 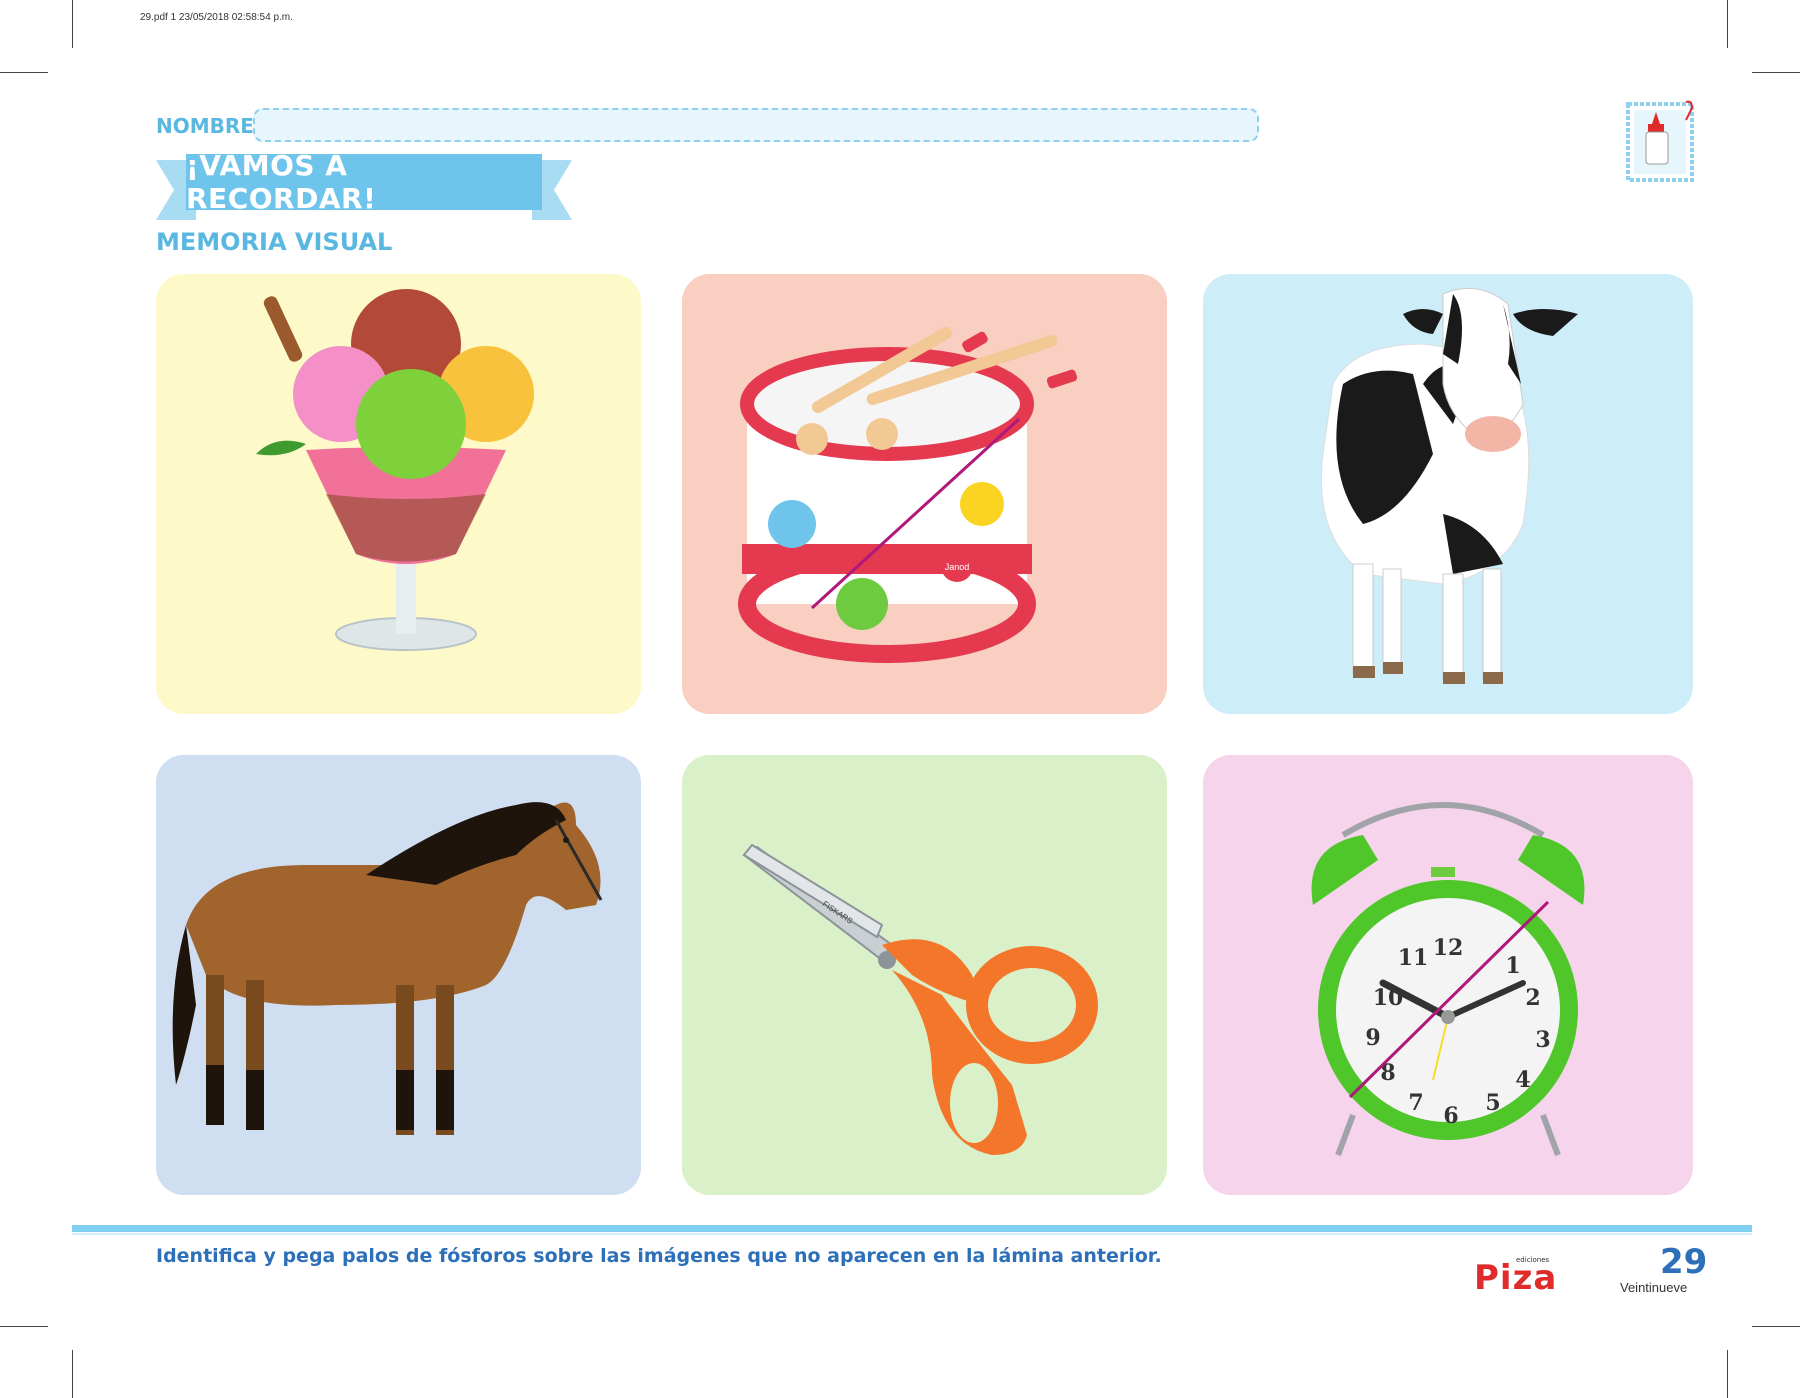 I want to click on name-label: NOMBRE:, so click(x=209, y=126).